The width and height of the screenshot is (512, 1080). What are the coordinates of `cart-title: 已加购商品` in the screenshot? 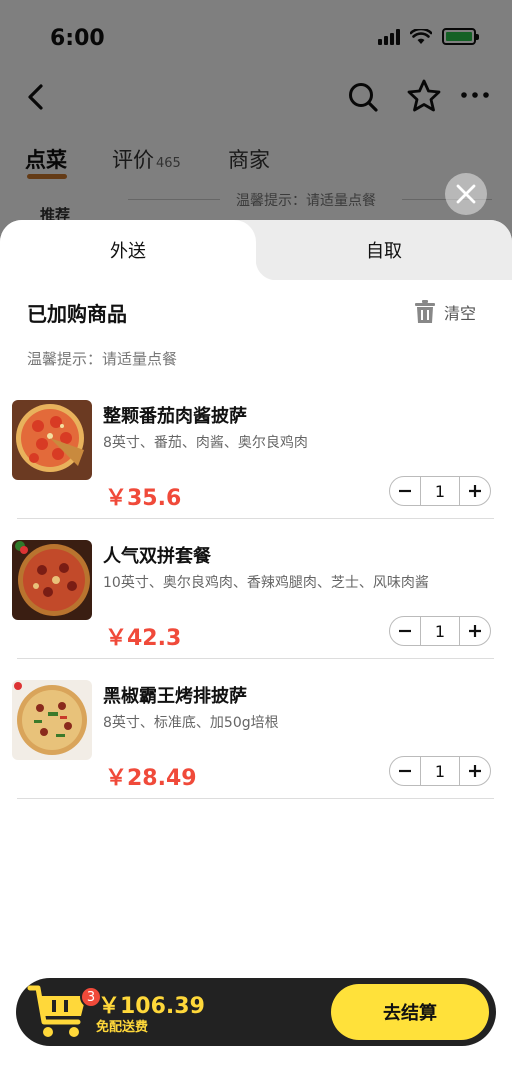 It's located at (77, 314).